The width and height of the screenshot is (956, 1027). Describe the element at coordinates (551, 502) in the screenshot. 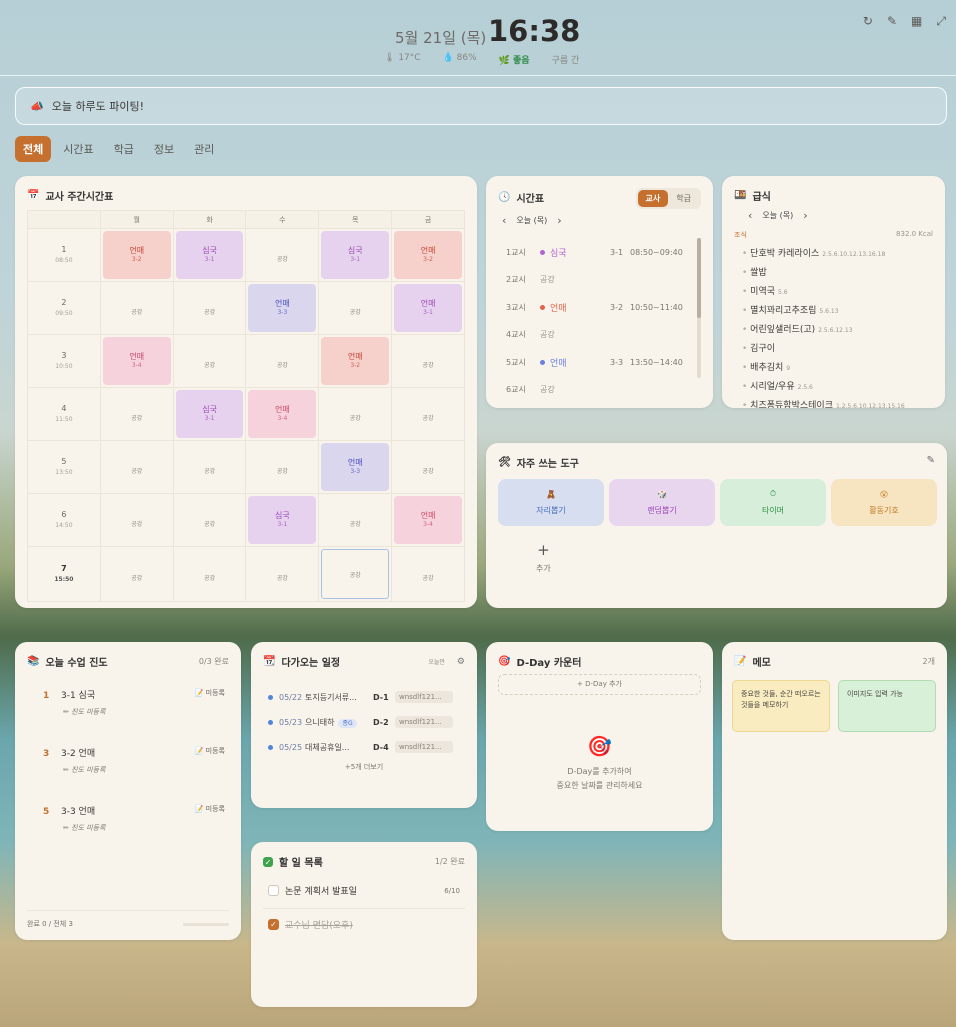

I see `tool-button: 🧸 자리뽑기` at that location.